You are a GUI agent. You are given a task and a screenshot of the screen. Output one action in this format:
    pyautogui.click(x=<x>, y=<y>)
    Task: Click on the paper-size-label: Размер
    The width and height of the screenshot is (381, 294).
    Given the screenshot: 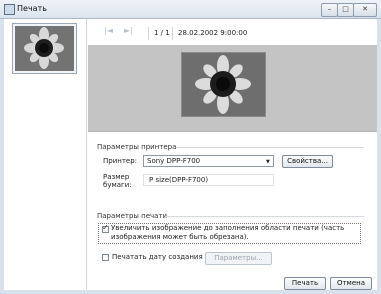 What is the action you would take?
    pyautogui.click(x=116, y=177)
    